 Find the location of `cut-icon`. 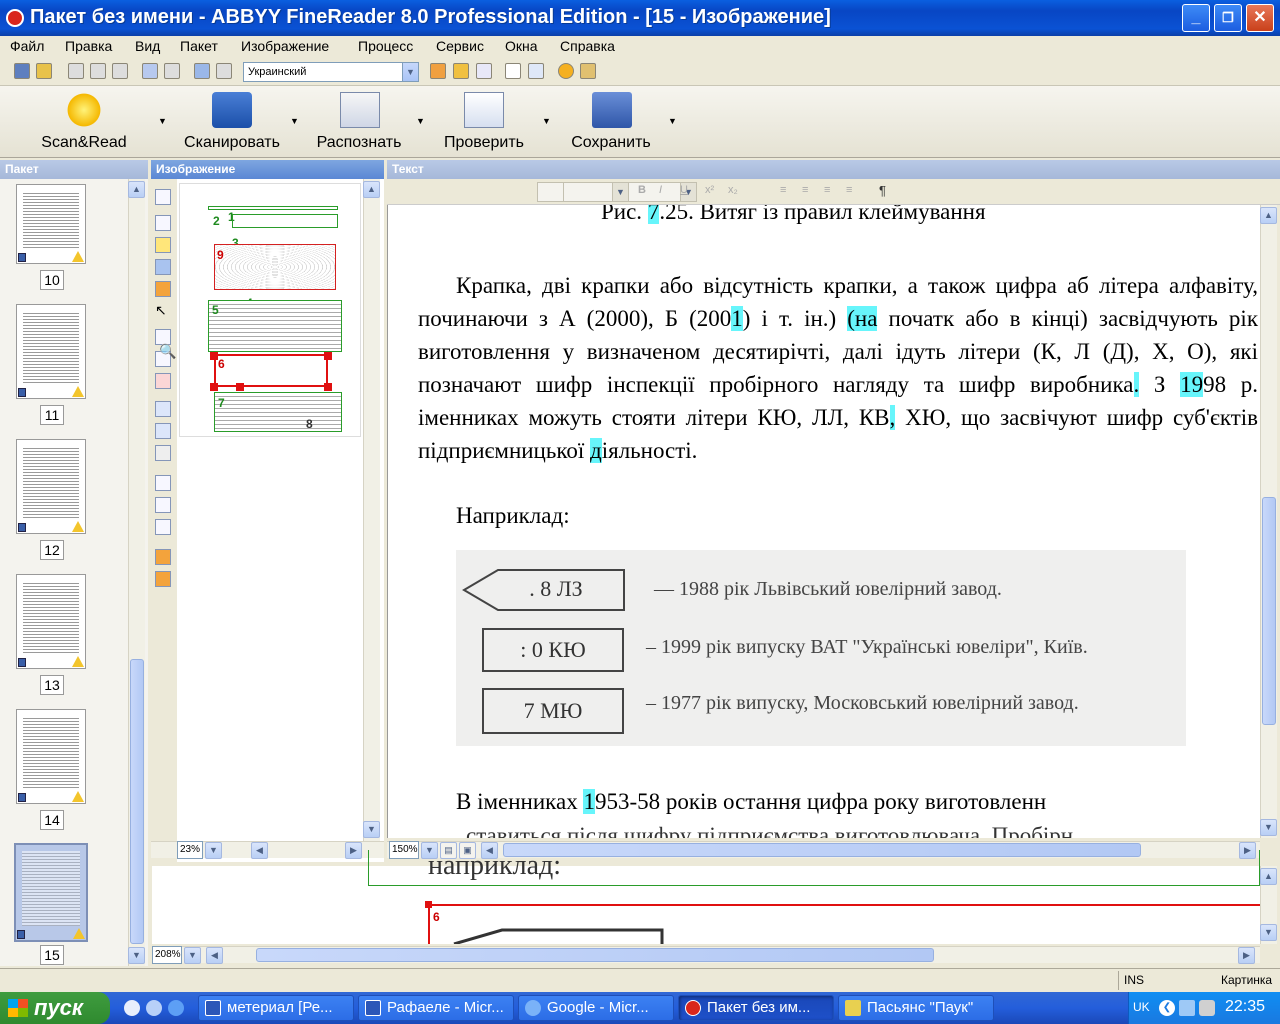

cut-icon is located at coordinates (76, 71).